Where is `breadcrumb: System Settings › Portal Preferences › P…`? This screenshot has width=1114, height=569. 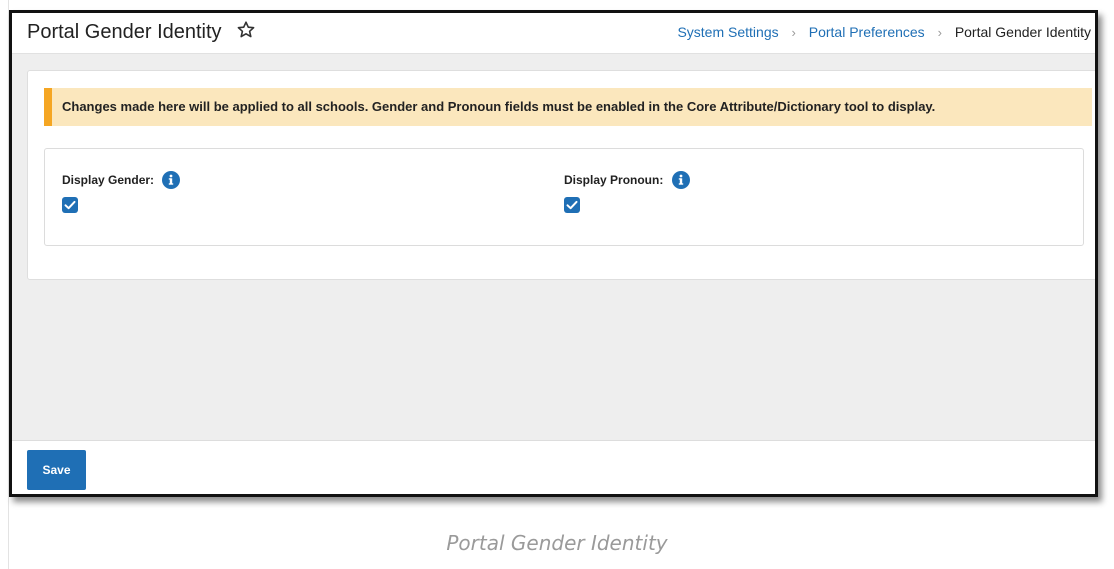 breadcrumb: System Settings › Portal Preferences › P… is located at coordinates (884, 32).